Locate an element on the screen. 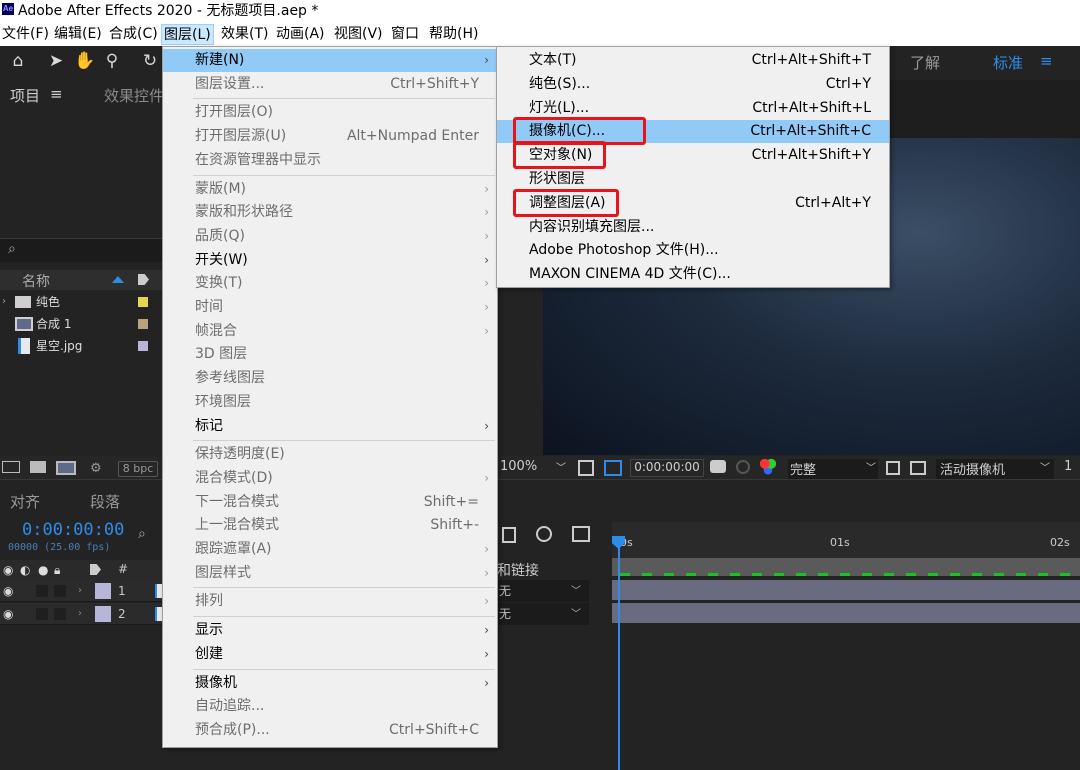  composition-flowchart-icon is located at coordinates (509, 535).